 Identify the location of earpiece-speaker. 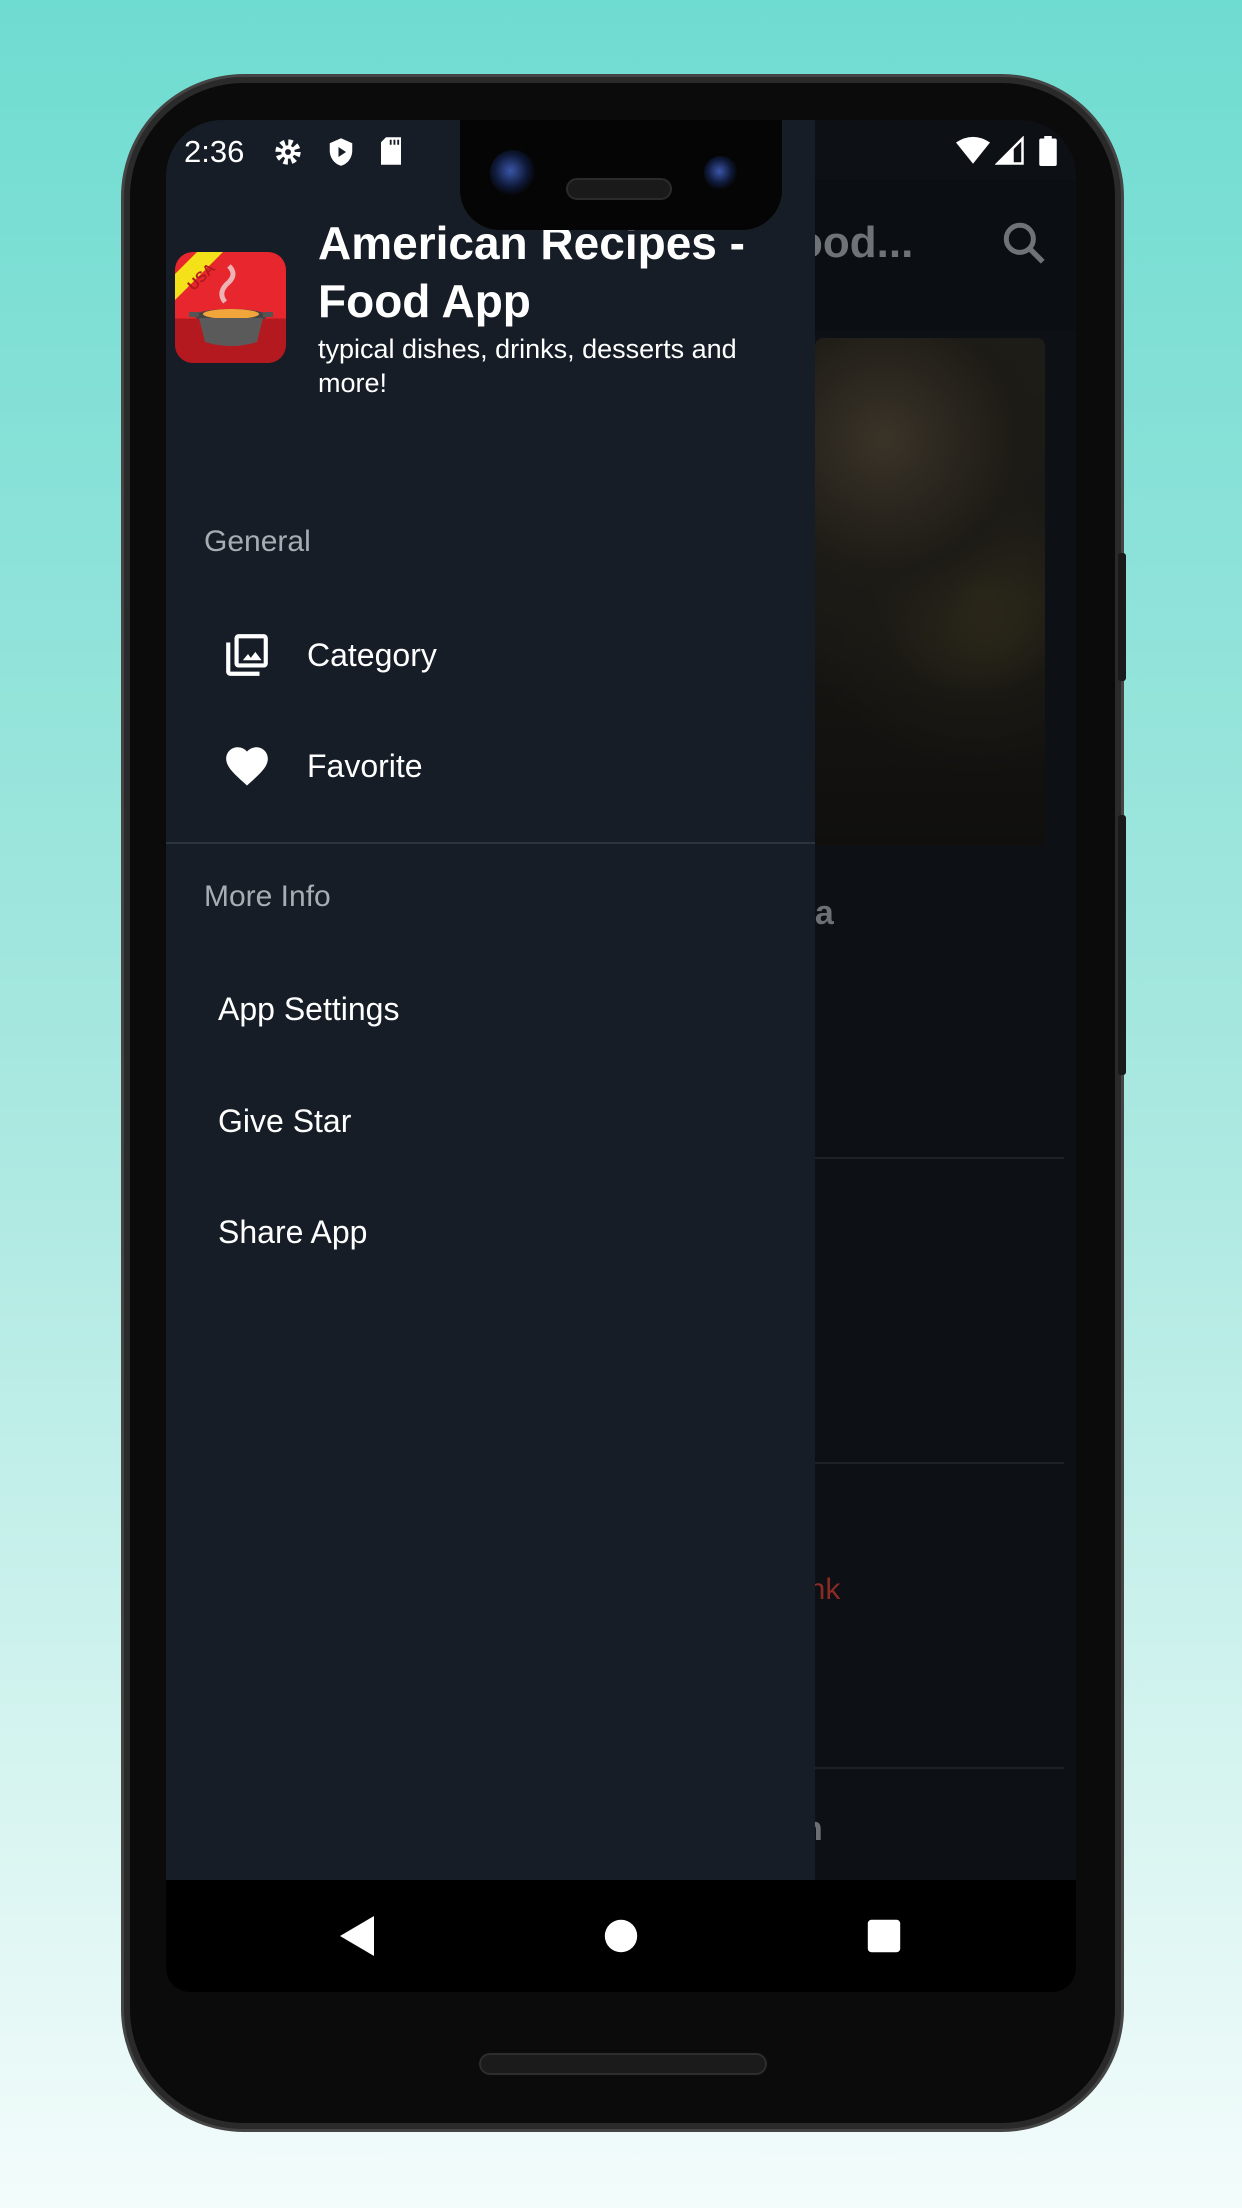
(619, 189).